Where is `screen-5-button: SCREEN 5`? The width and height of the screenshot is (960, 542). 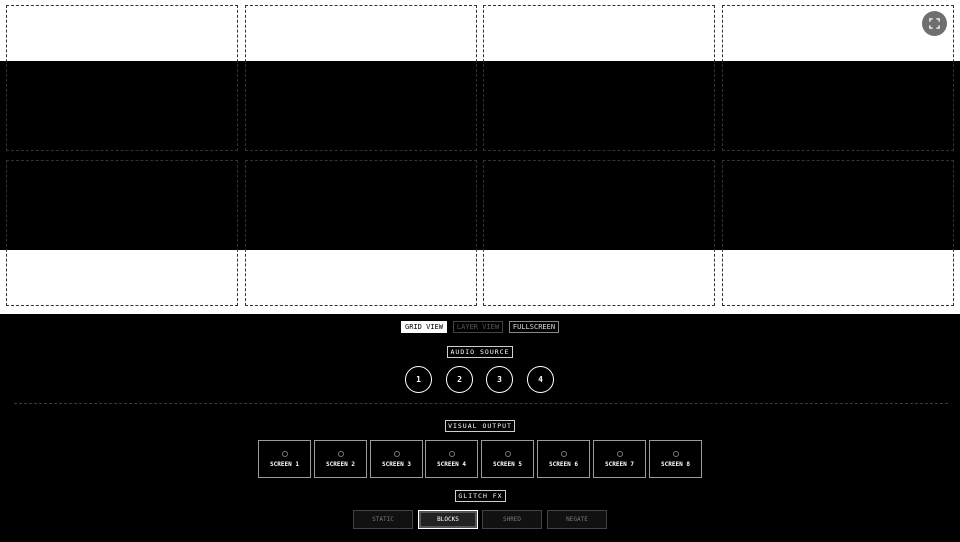
screen-5-button: SCREEN 5 is located at coordinates (507, 459).